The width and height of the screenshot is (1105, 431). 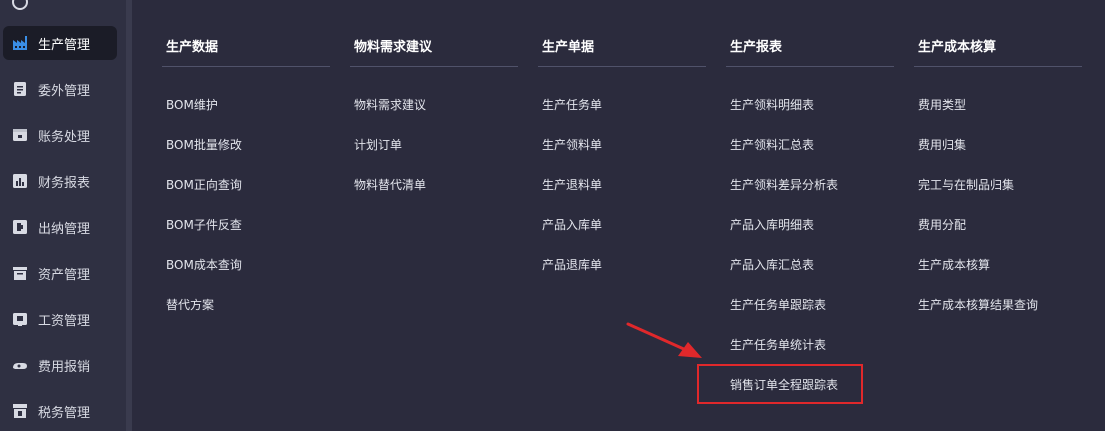 What do you see at coordinates (966, 184) in the screenshot?
I see `menu-link: 完工与在制品归集` at bounding box center [966, 184].